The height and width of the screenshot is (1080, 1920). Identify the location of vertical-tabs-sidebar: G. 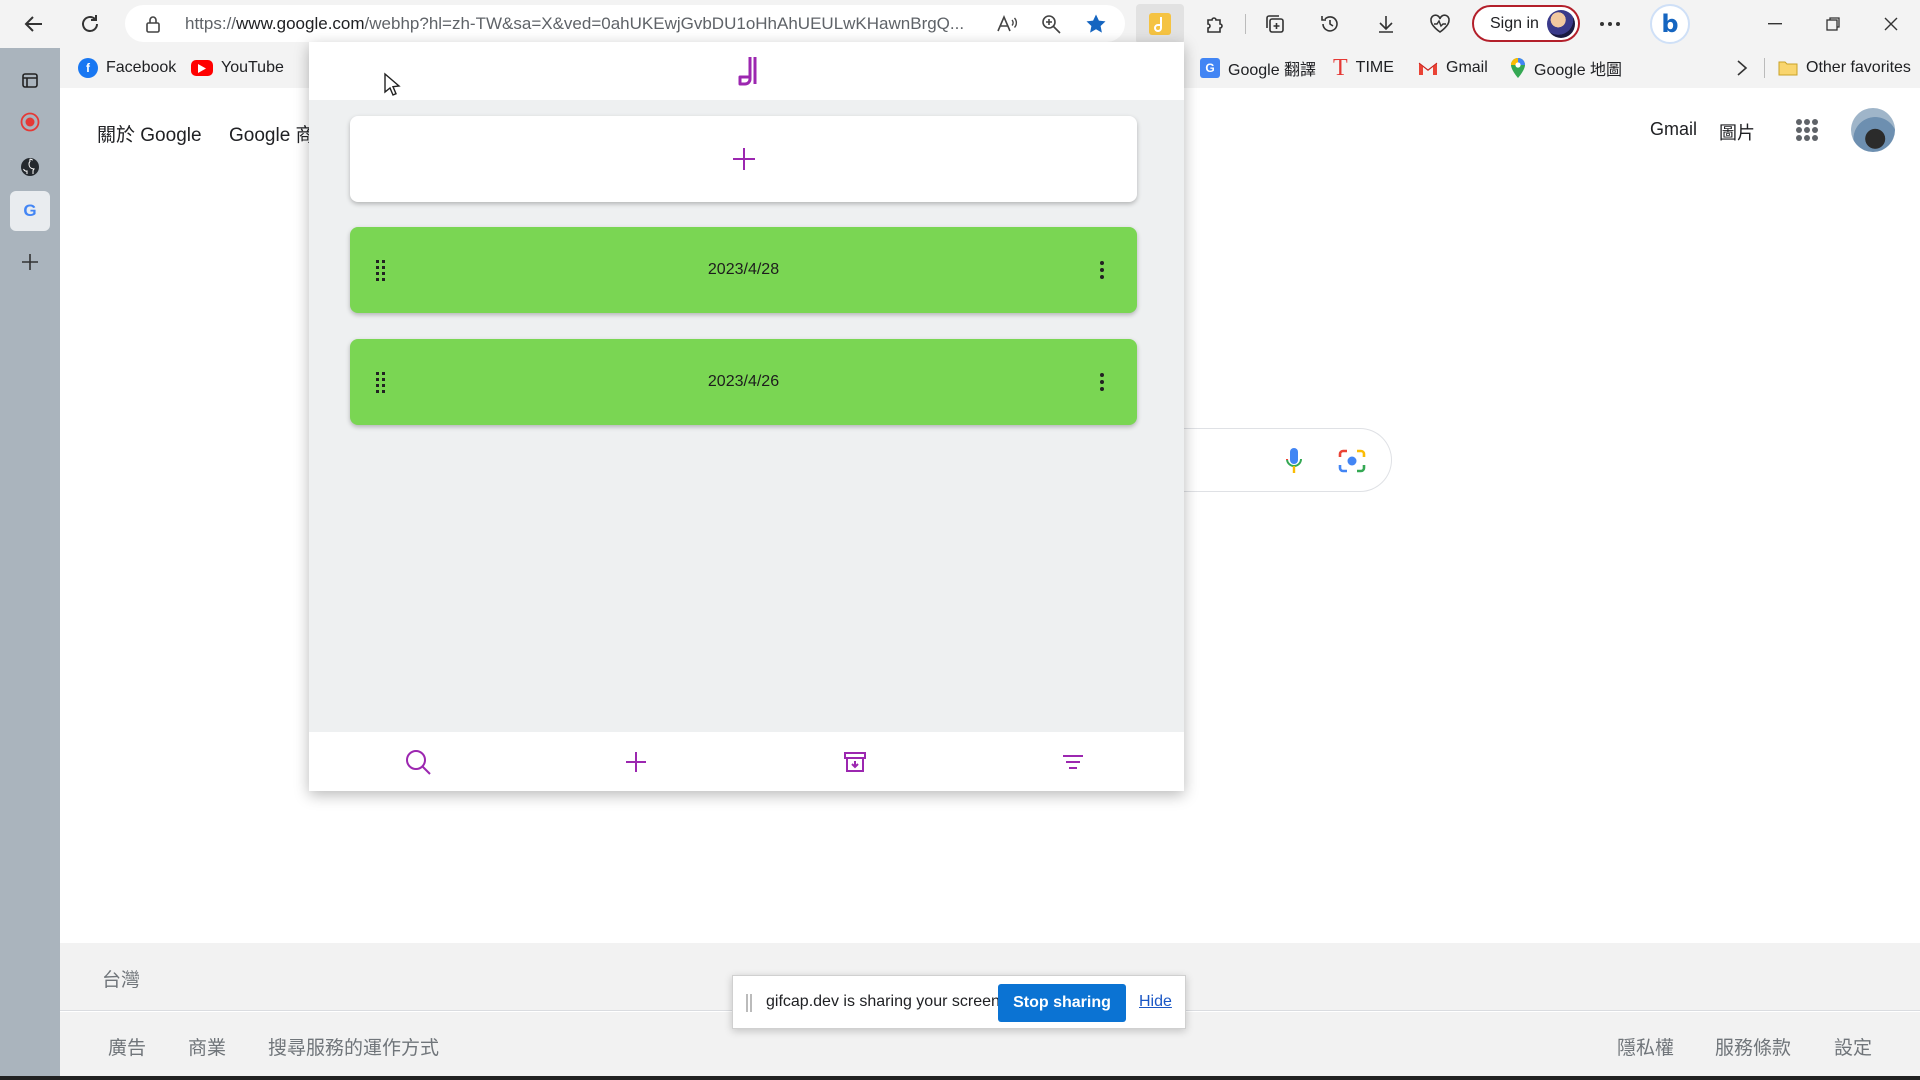
(30, 564).